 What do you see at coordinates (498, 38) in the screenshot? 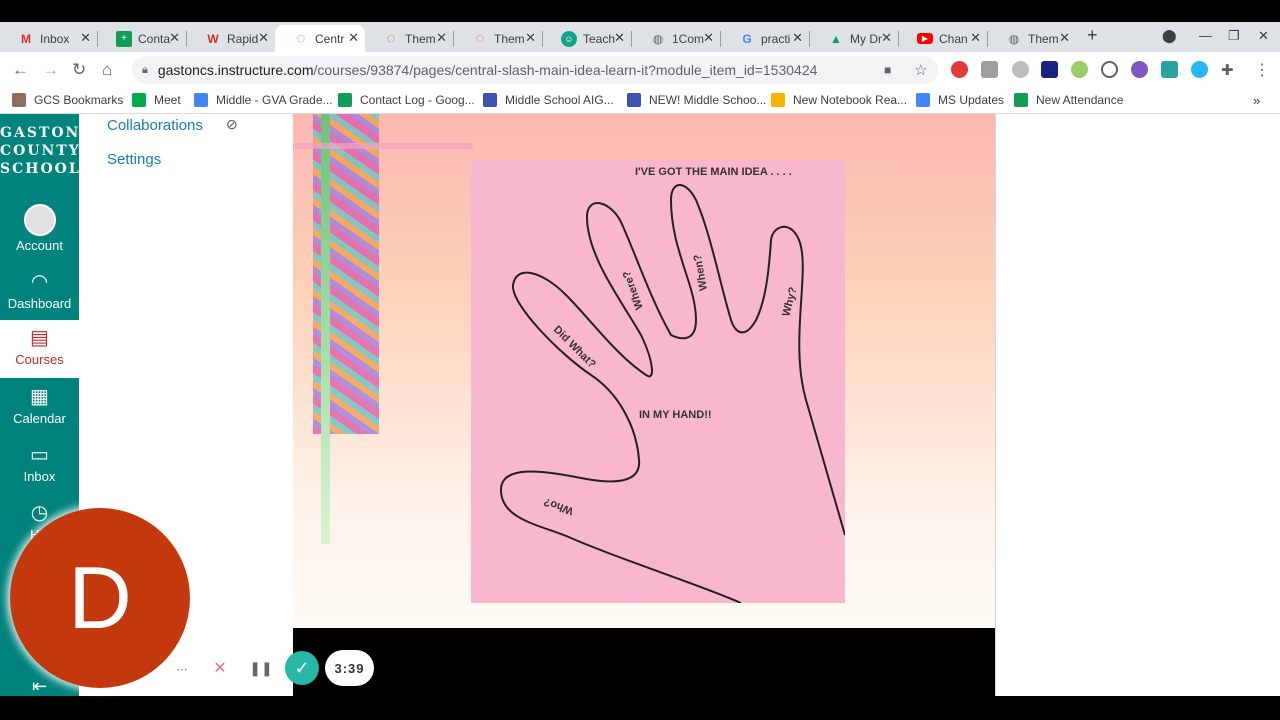
I see `tab-theme-2: ◌ Them ✕` at bounding box center [498, 38].